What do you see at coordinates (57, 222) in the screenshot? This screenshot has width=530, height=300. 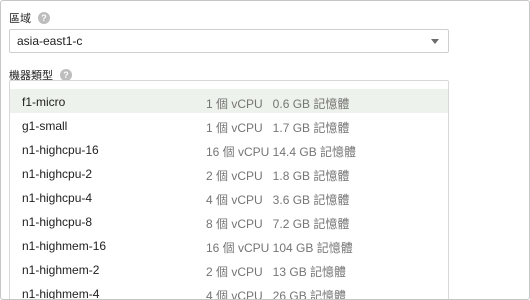 I see `machine-type-name: n1-highcpu-8` at bounding box center [57, 222].